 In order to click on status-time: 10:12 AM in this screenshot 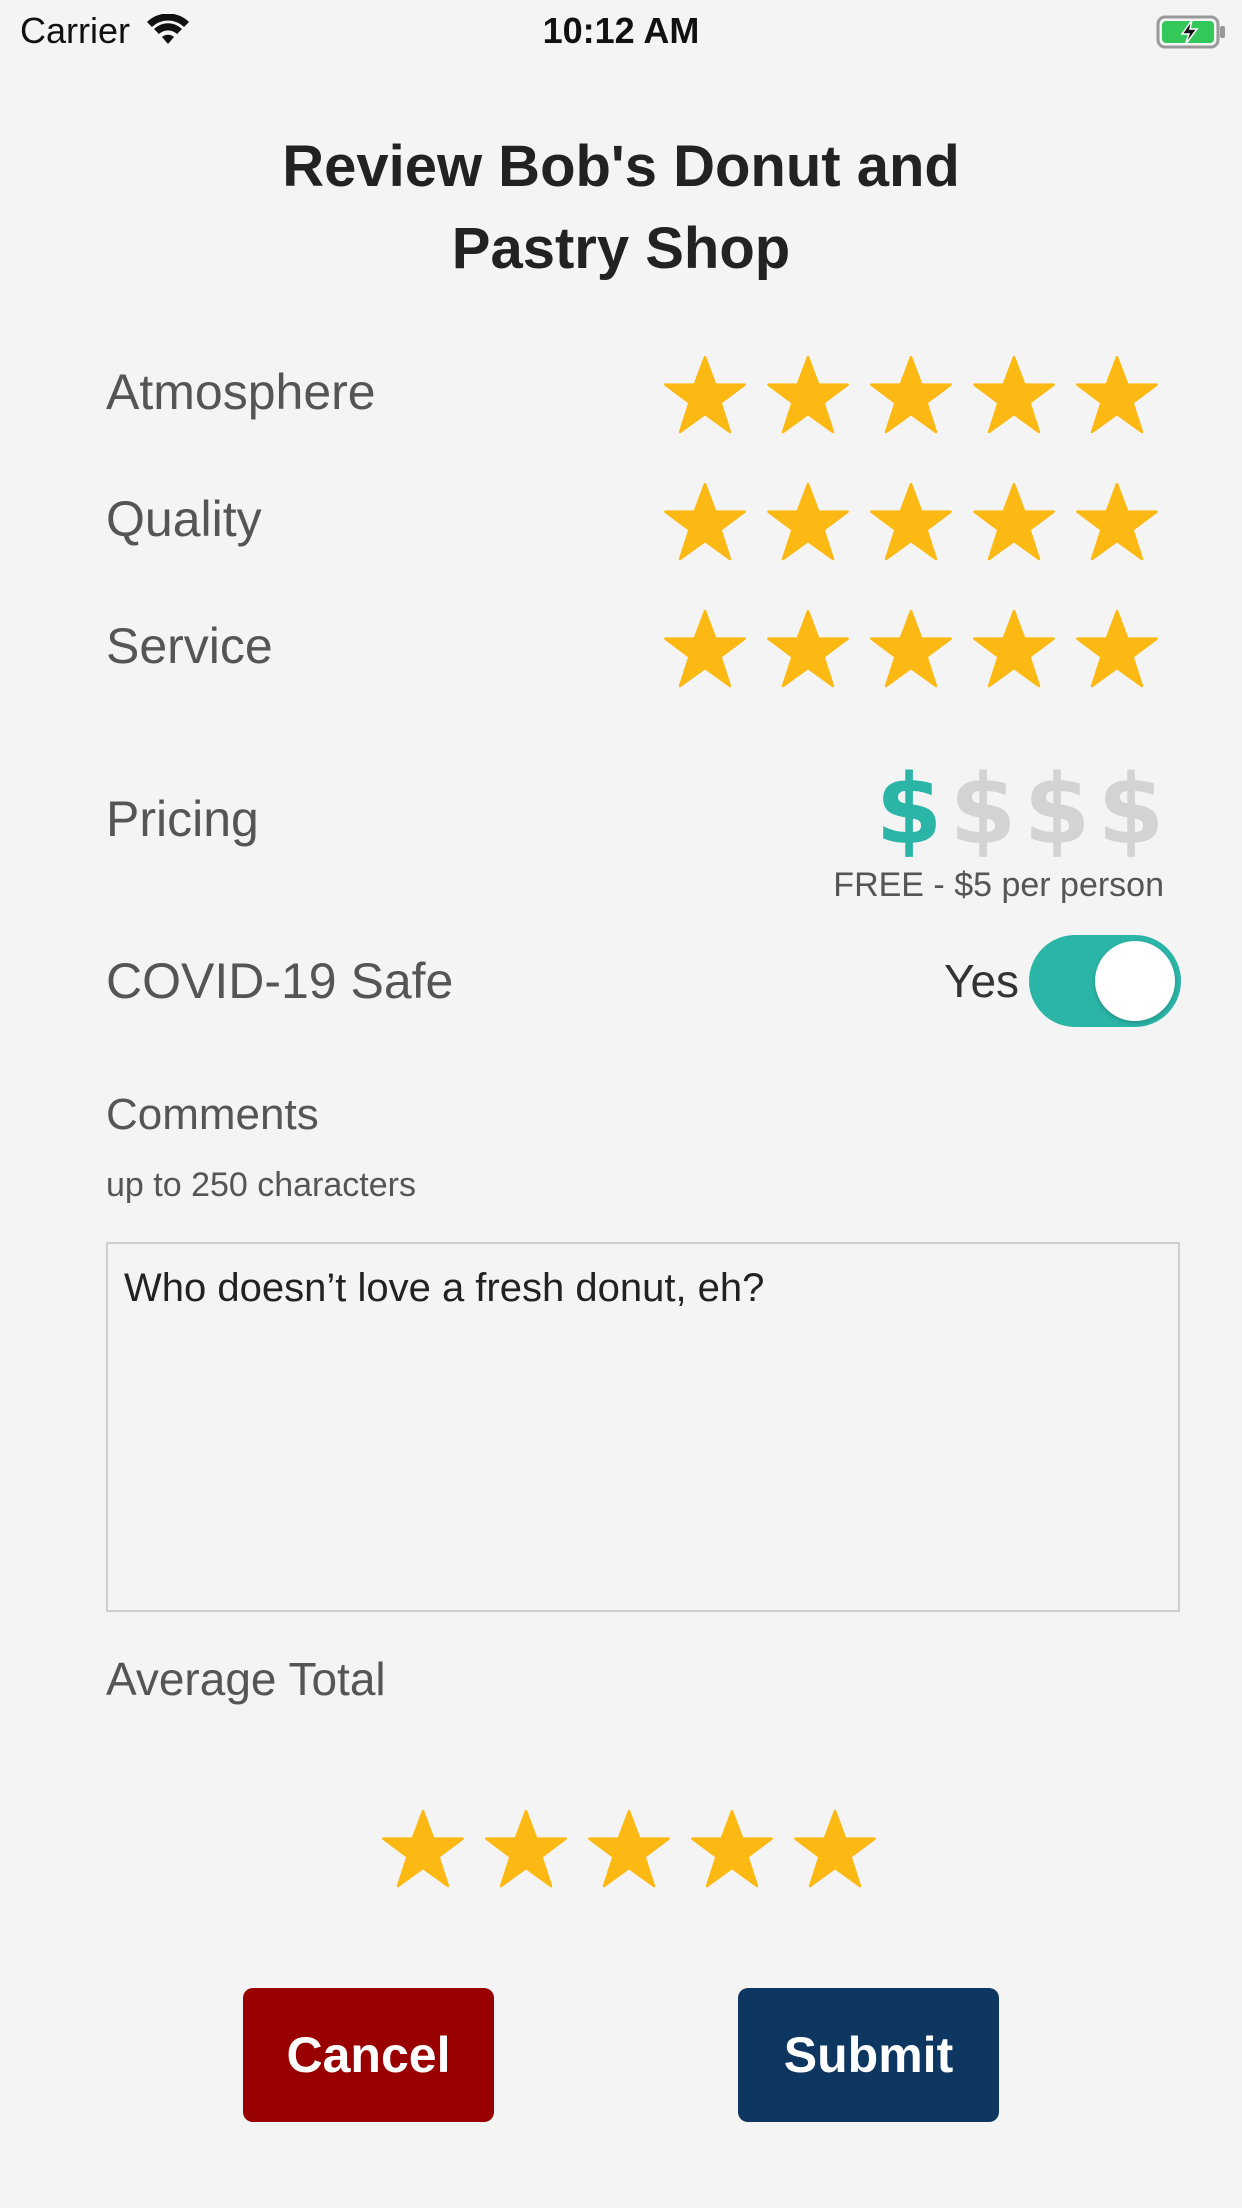, I will do `click(621, 30)`.